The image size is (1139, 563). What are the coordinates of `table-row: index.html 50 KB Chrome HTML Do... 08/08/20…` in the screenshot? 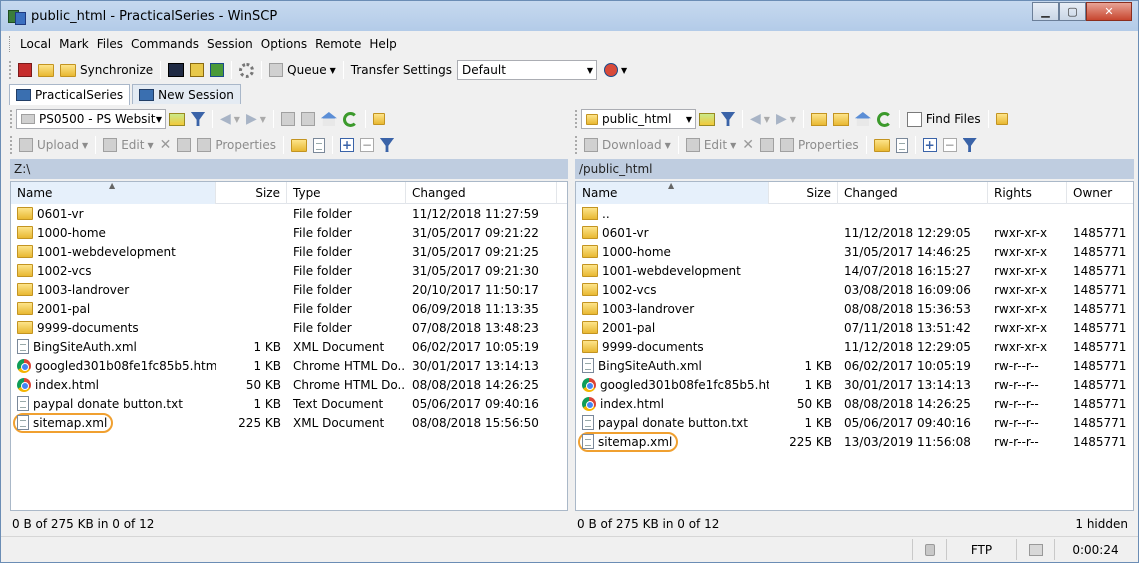 It's located at (289, 384).